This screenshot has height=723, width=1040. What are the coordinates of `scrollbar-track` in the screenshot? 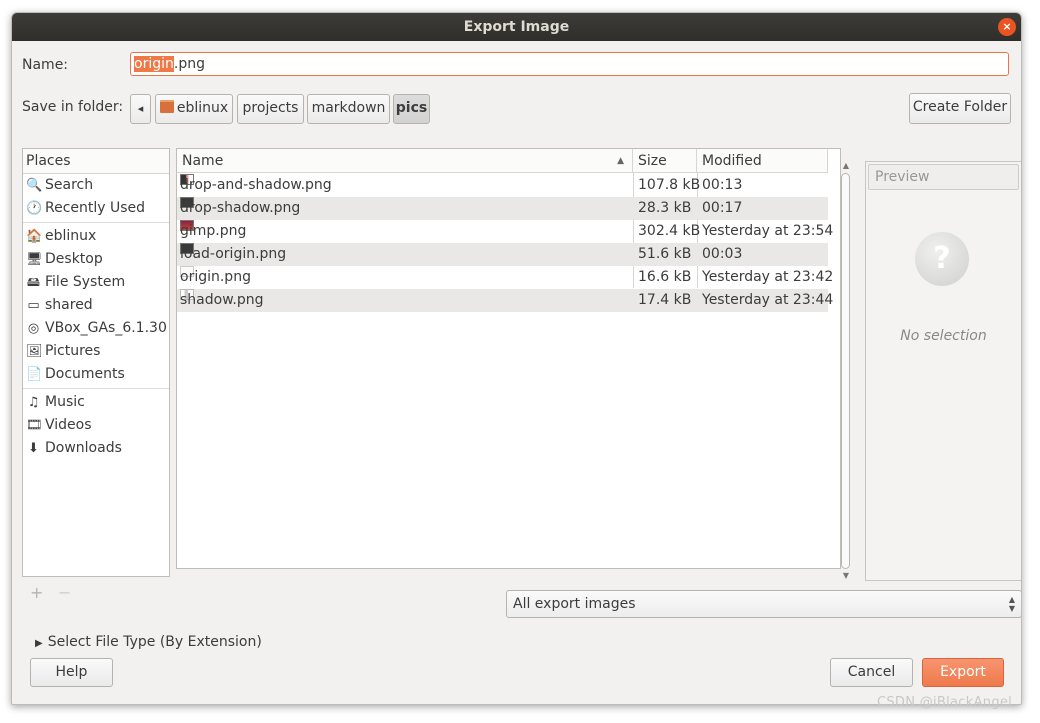 It's located at (845, 371).